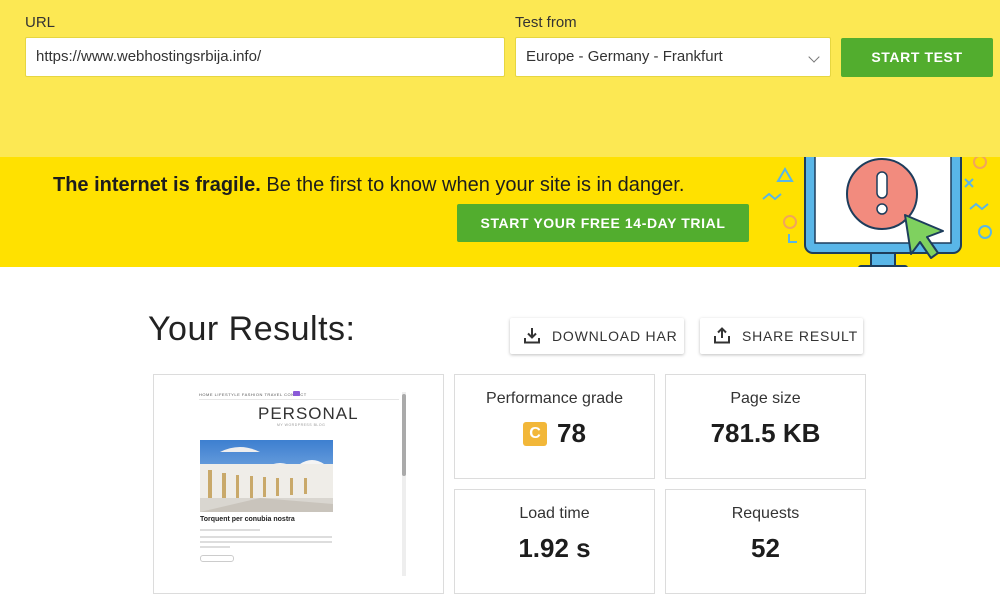 The image size is (1000, 606). I want to click on results-title: Your Results:, so click(252, 329).